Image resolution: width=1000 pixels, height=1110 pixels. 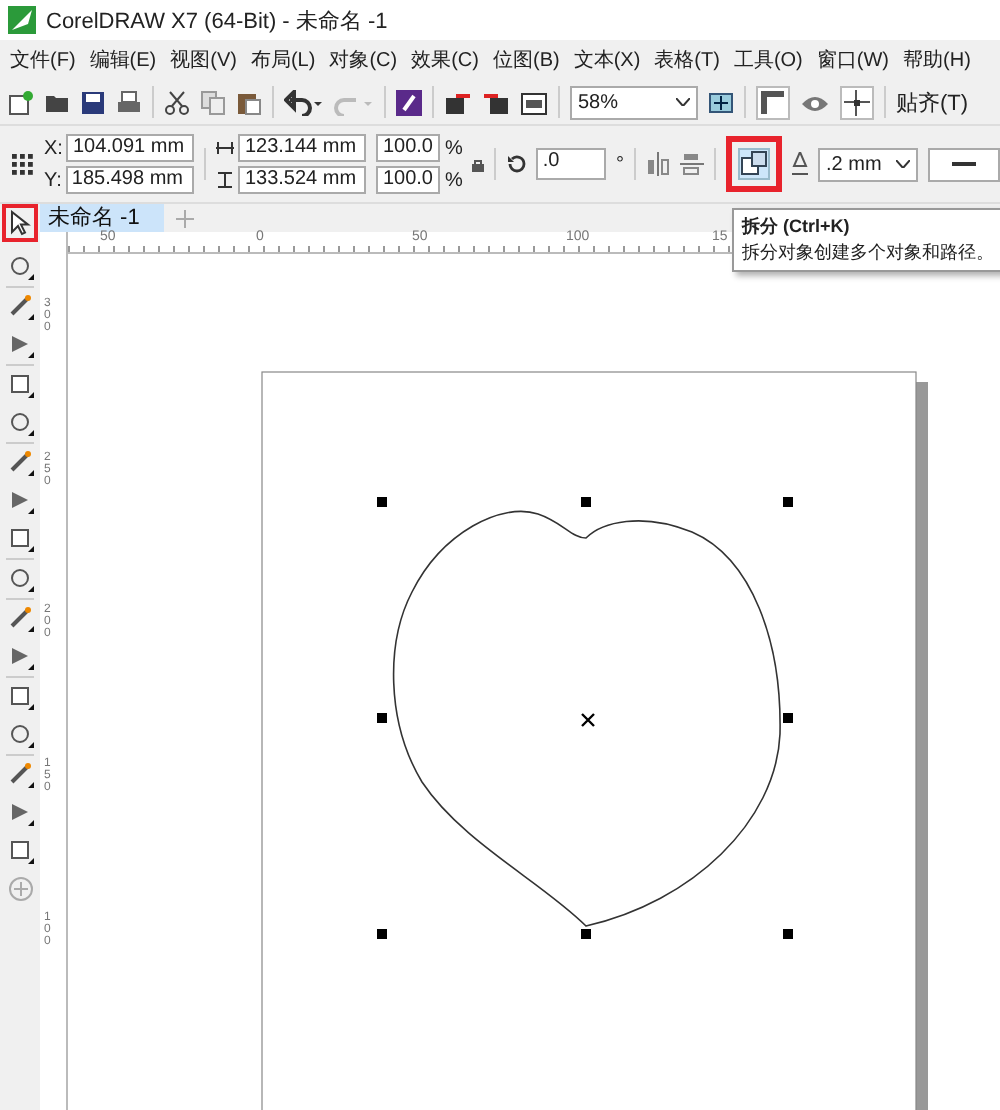 What do you see at coordinates (123, 60) in the screenshot?
I see `menu-item: 编辑(E)` at bounding box center [123, 60].